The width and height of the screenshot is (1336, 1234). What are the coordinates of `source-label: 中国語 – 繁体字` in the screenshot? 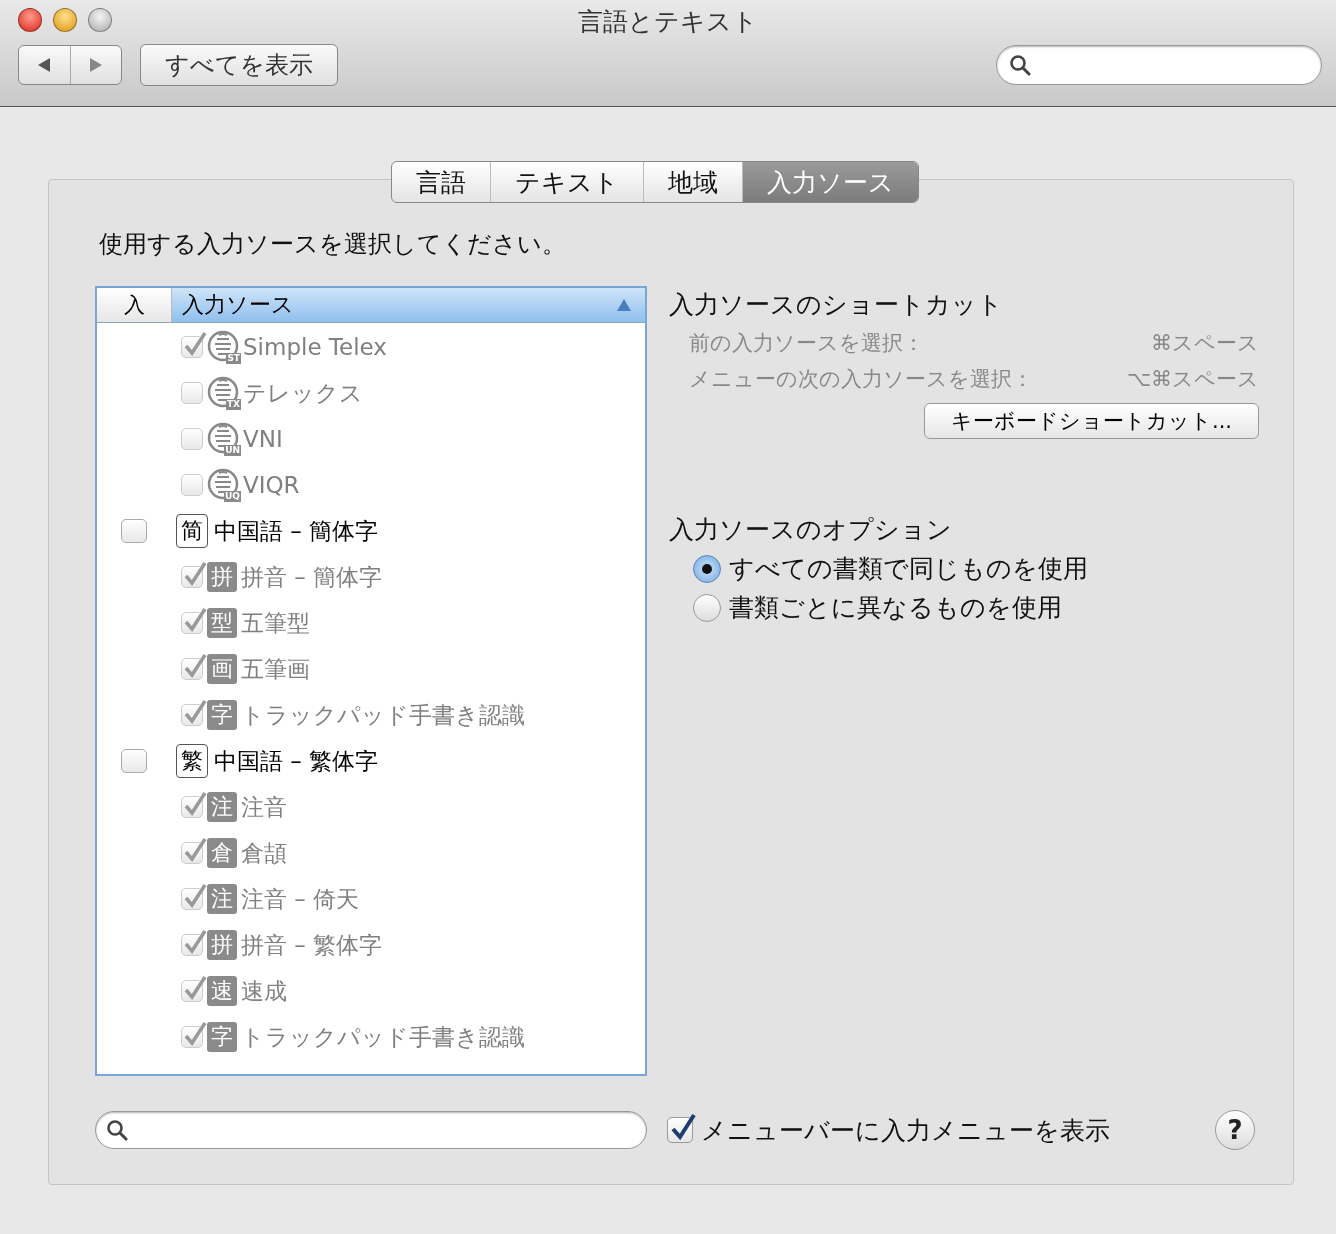 It's located at (296, 761).